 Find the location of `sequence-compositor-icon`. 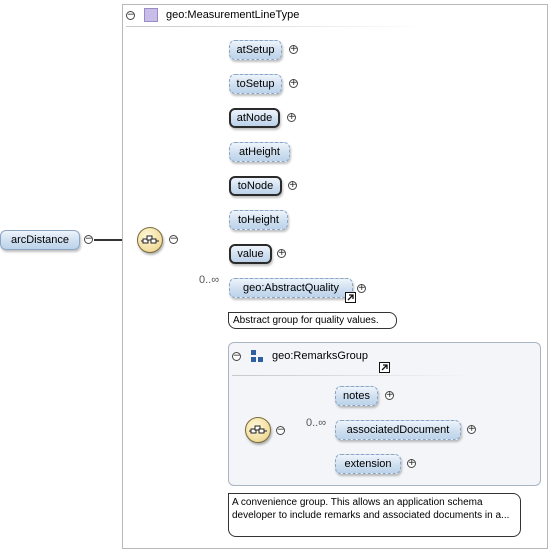

sequence-compositor-icon is located at coordinates (150, 240).